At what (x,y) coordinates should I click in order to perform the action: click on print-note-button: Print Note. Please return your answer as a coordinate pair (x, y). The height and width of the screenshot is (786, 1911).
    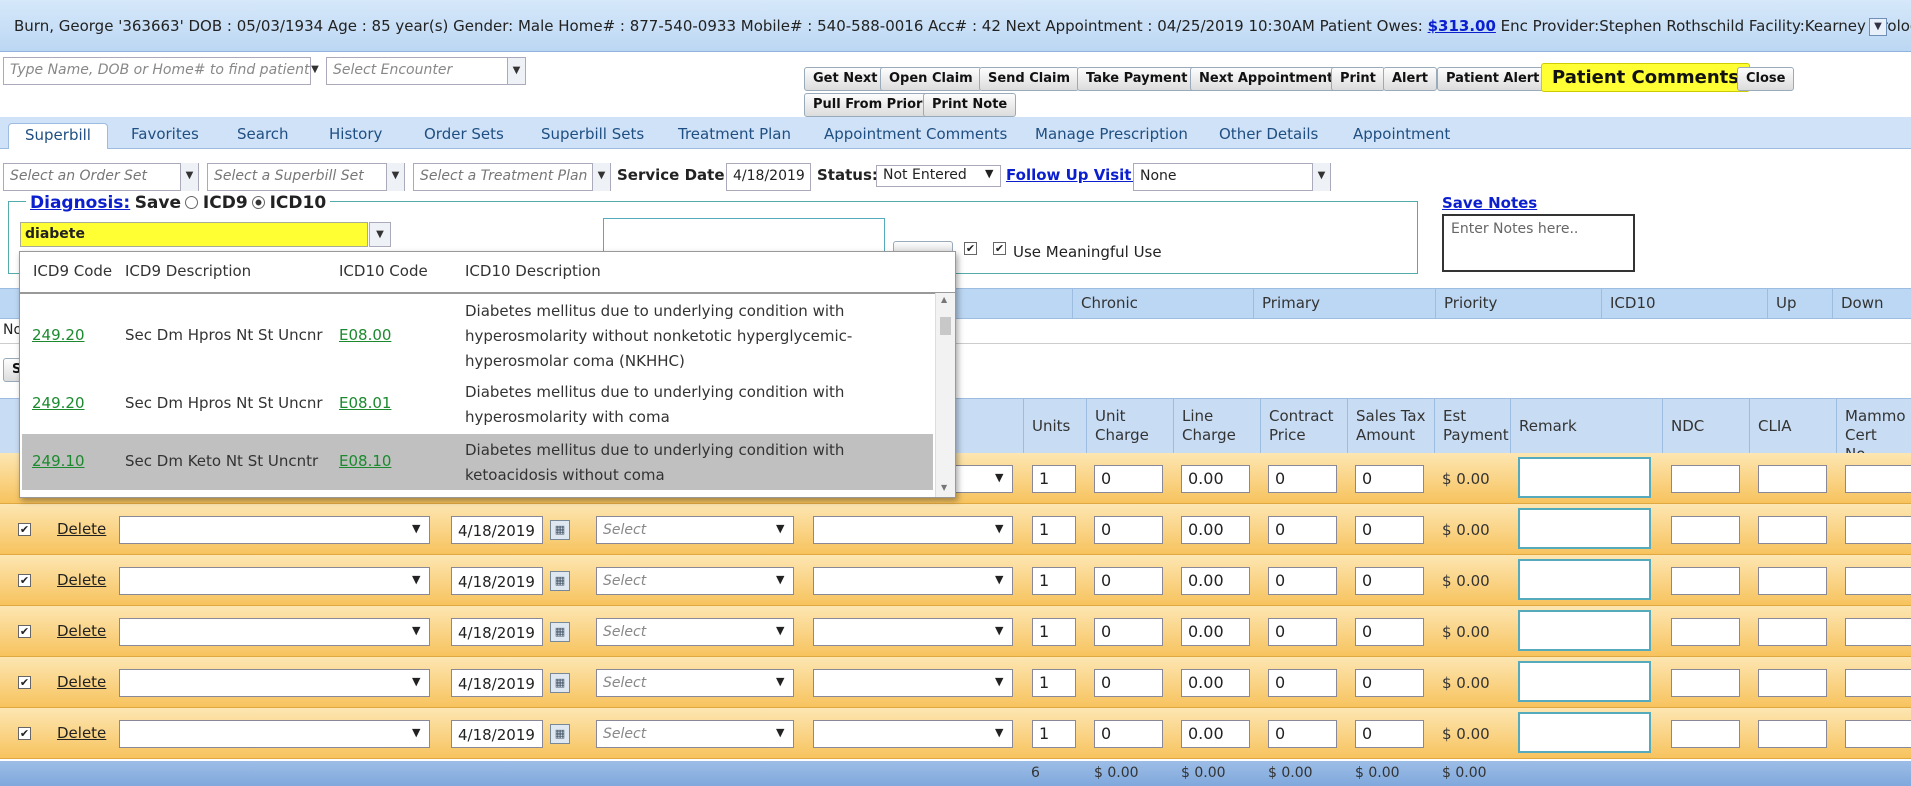
    Looking at the image, I should click on (970, 105).